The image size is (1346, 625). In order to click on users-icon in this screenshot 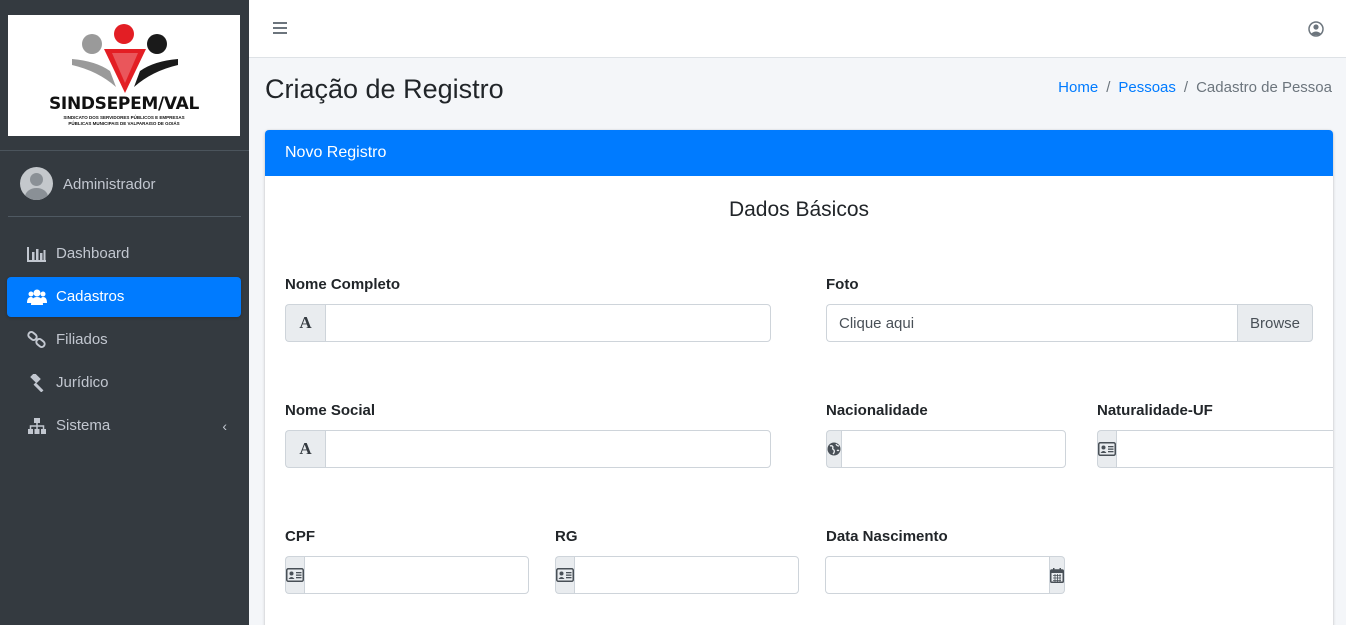, I will do `click(37, 297)`.